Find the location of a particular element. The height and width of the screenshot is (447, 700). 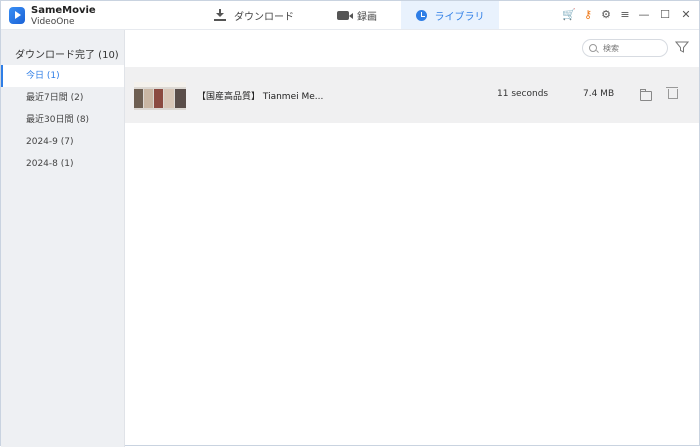

brand-name: SameMovie is located at coordinates (63, 10).